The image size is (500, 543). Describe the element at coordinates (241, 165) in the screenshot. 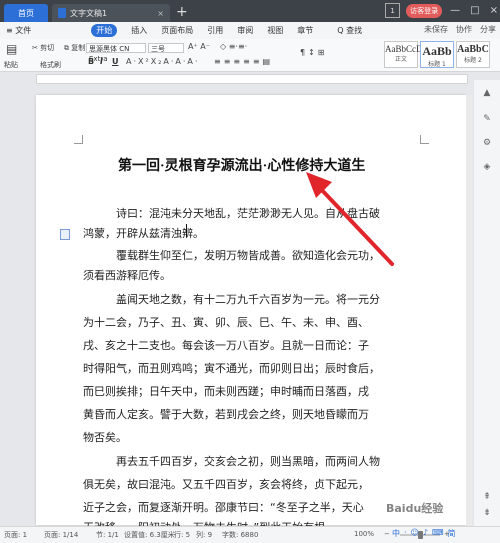

I see `document-title: 第一回·灵根育孕源流出·心性修持大道生` at that location.